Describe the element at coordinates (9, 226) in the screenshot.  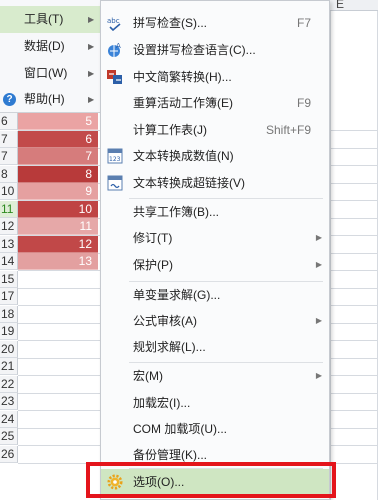
I see `row-header: 12` at that location.